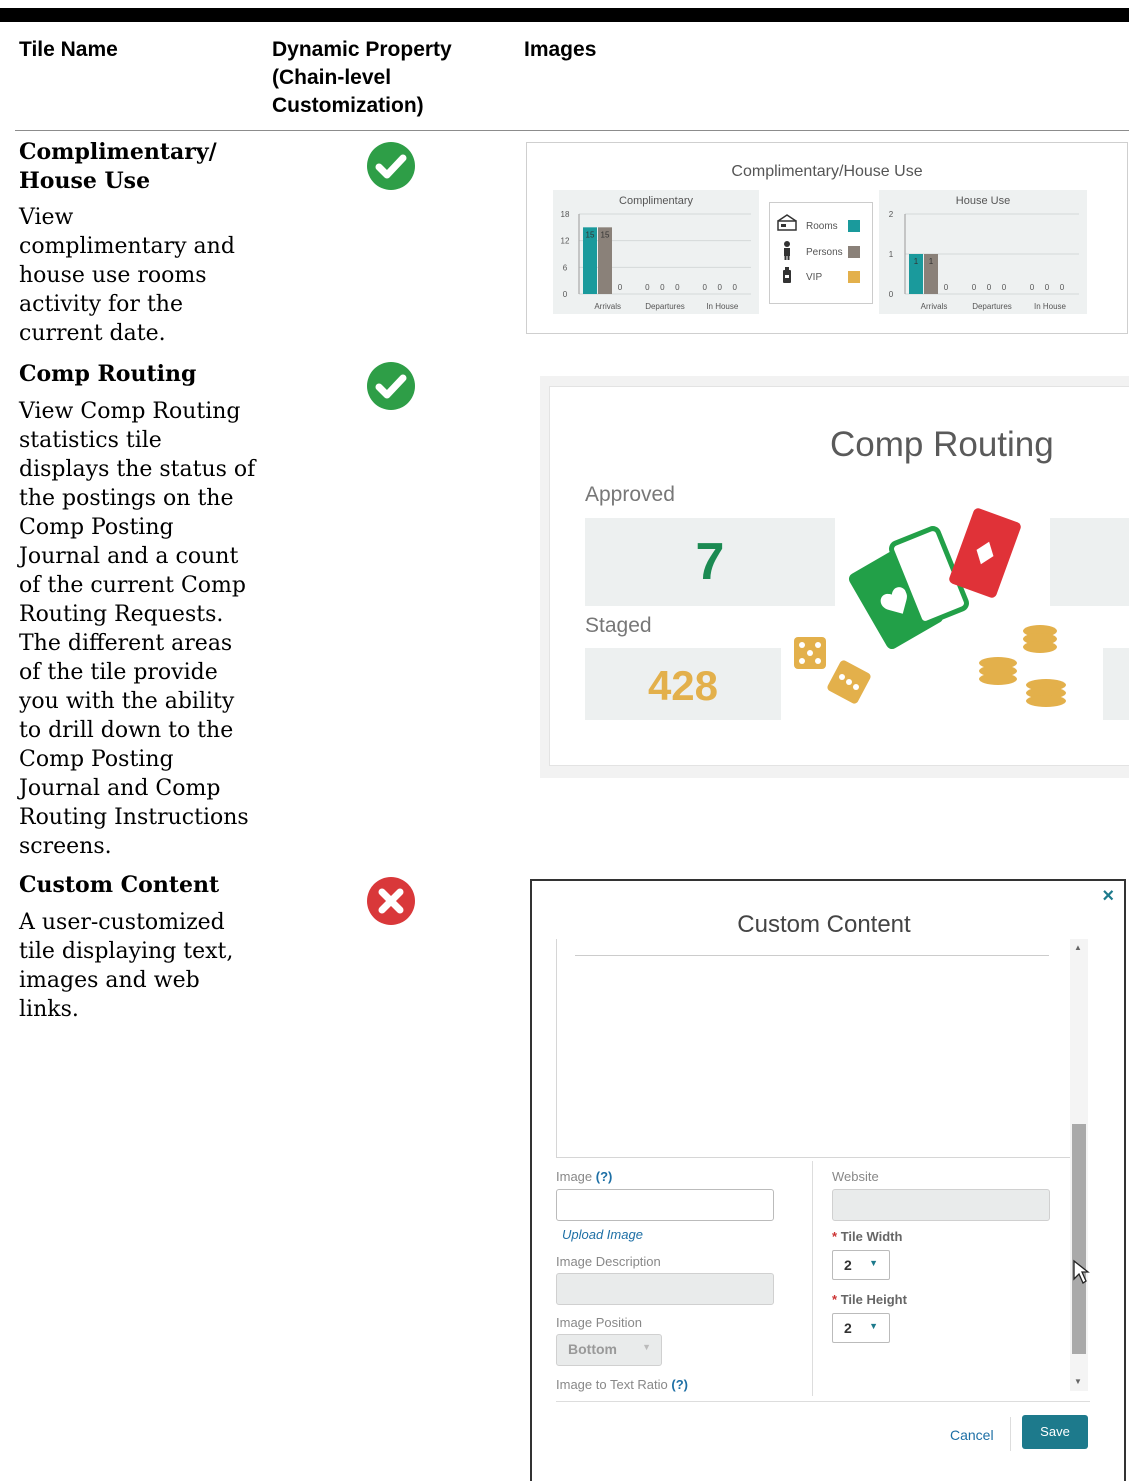 This screenshot has width=1129, height=1481. I want to click on person-icon, so click(787, 250).